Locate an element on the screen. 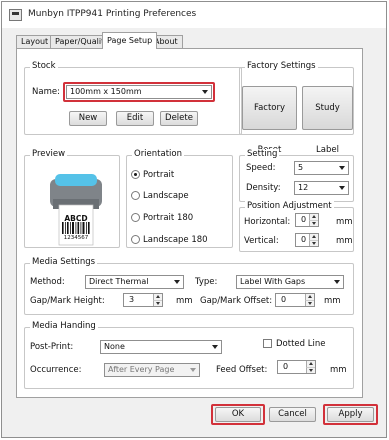 The image size is (389, 440). apply-button-highlight is located at coordinates (350, 414).